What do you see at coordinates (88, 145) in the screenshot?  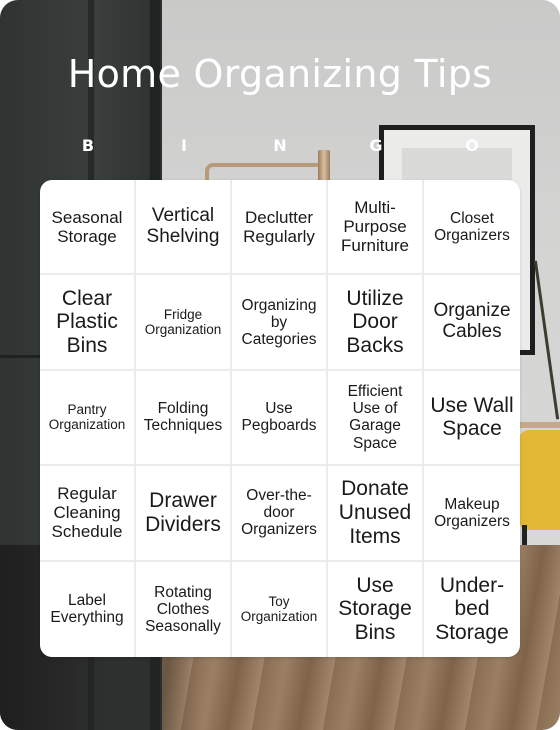 I see `bingo-letter-b: B` at bounding box center [88, 145].